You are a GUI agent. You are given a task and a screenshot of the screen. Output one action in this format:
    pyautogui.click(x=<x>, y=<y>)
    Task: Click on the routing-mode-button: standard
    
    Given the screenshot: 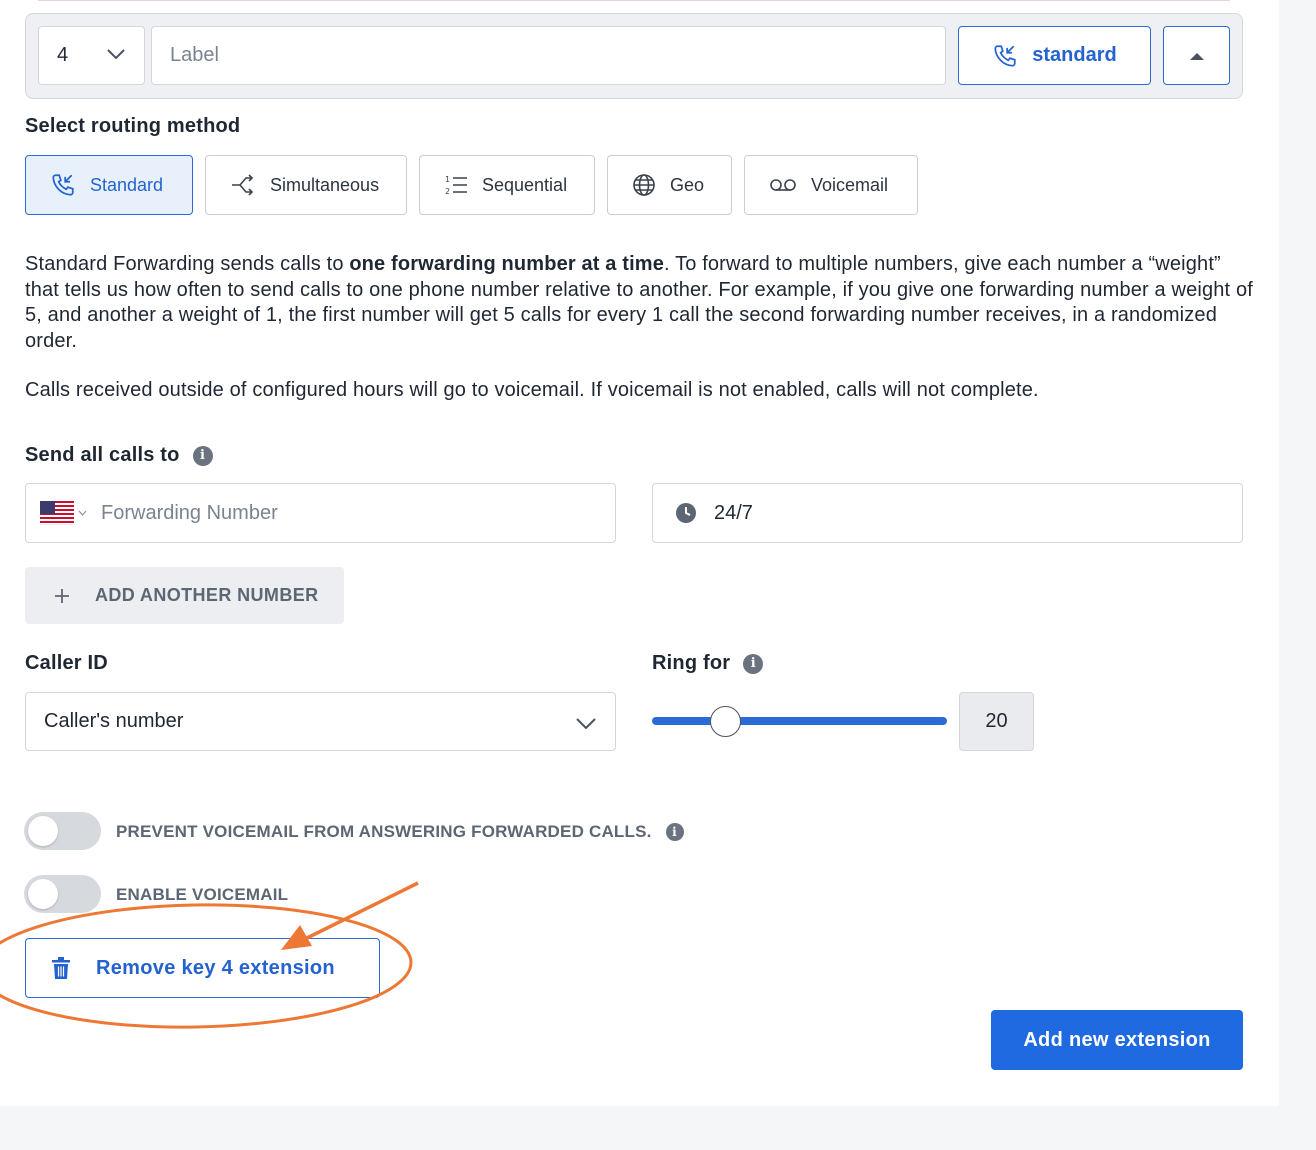 What is the action you would take?
    pyautogui.click(x=1054, y=55)
    